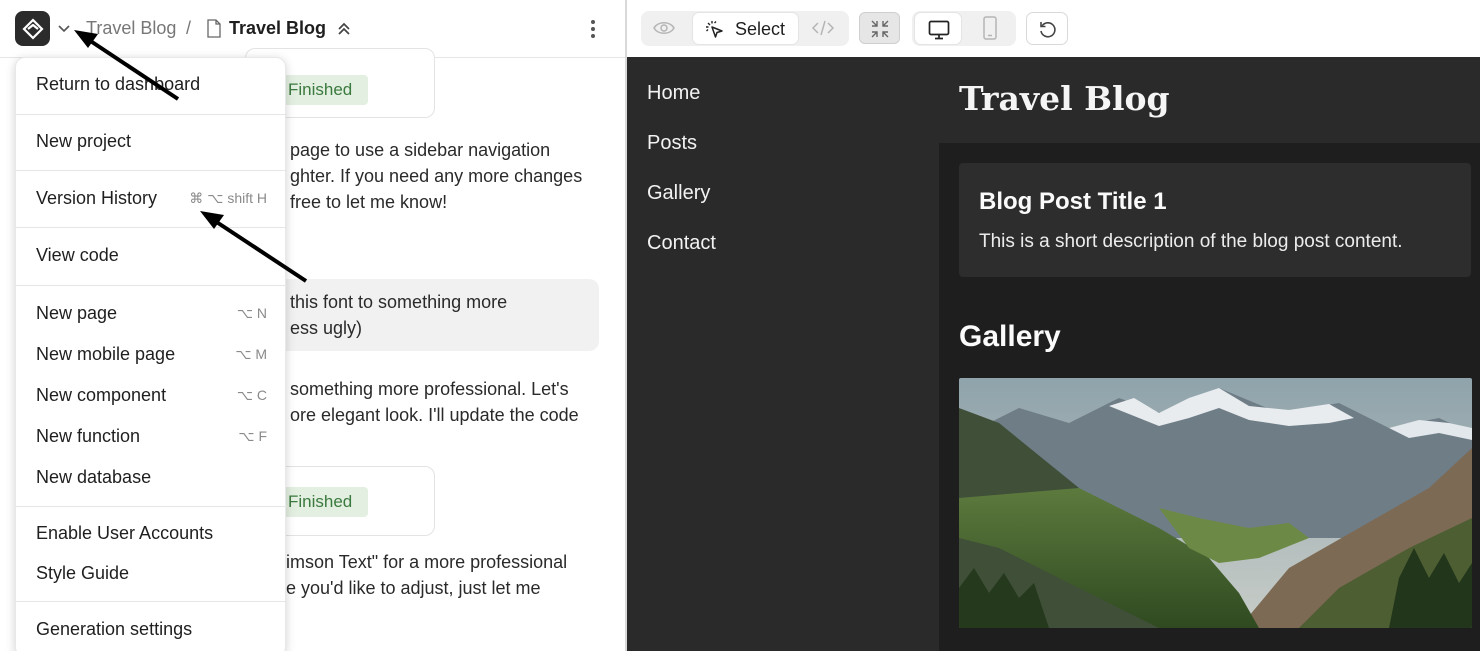 This screenshot has height=651, width=1480. What do you see at coordinates (84, 141) in the screenshot?
I see `menu-item-label: New project` at bounding box center [84, 141].